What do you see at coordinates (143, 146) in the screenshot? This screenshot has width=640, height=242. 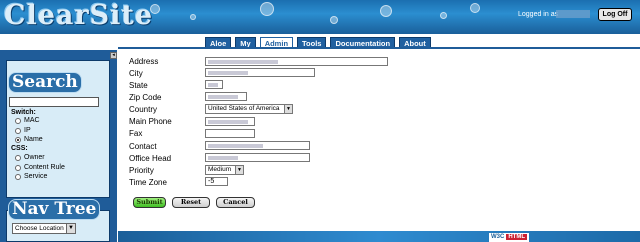 I see `label-contact: Contact` at bounding box center [143, 146].